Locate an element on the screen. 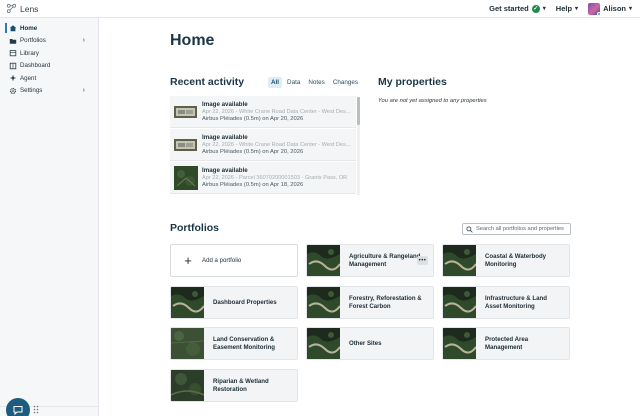 This screenshot has height=416, width=640. portfolio-card: Protected Area Management is located at coordinates (506, 343).